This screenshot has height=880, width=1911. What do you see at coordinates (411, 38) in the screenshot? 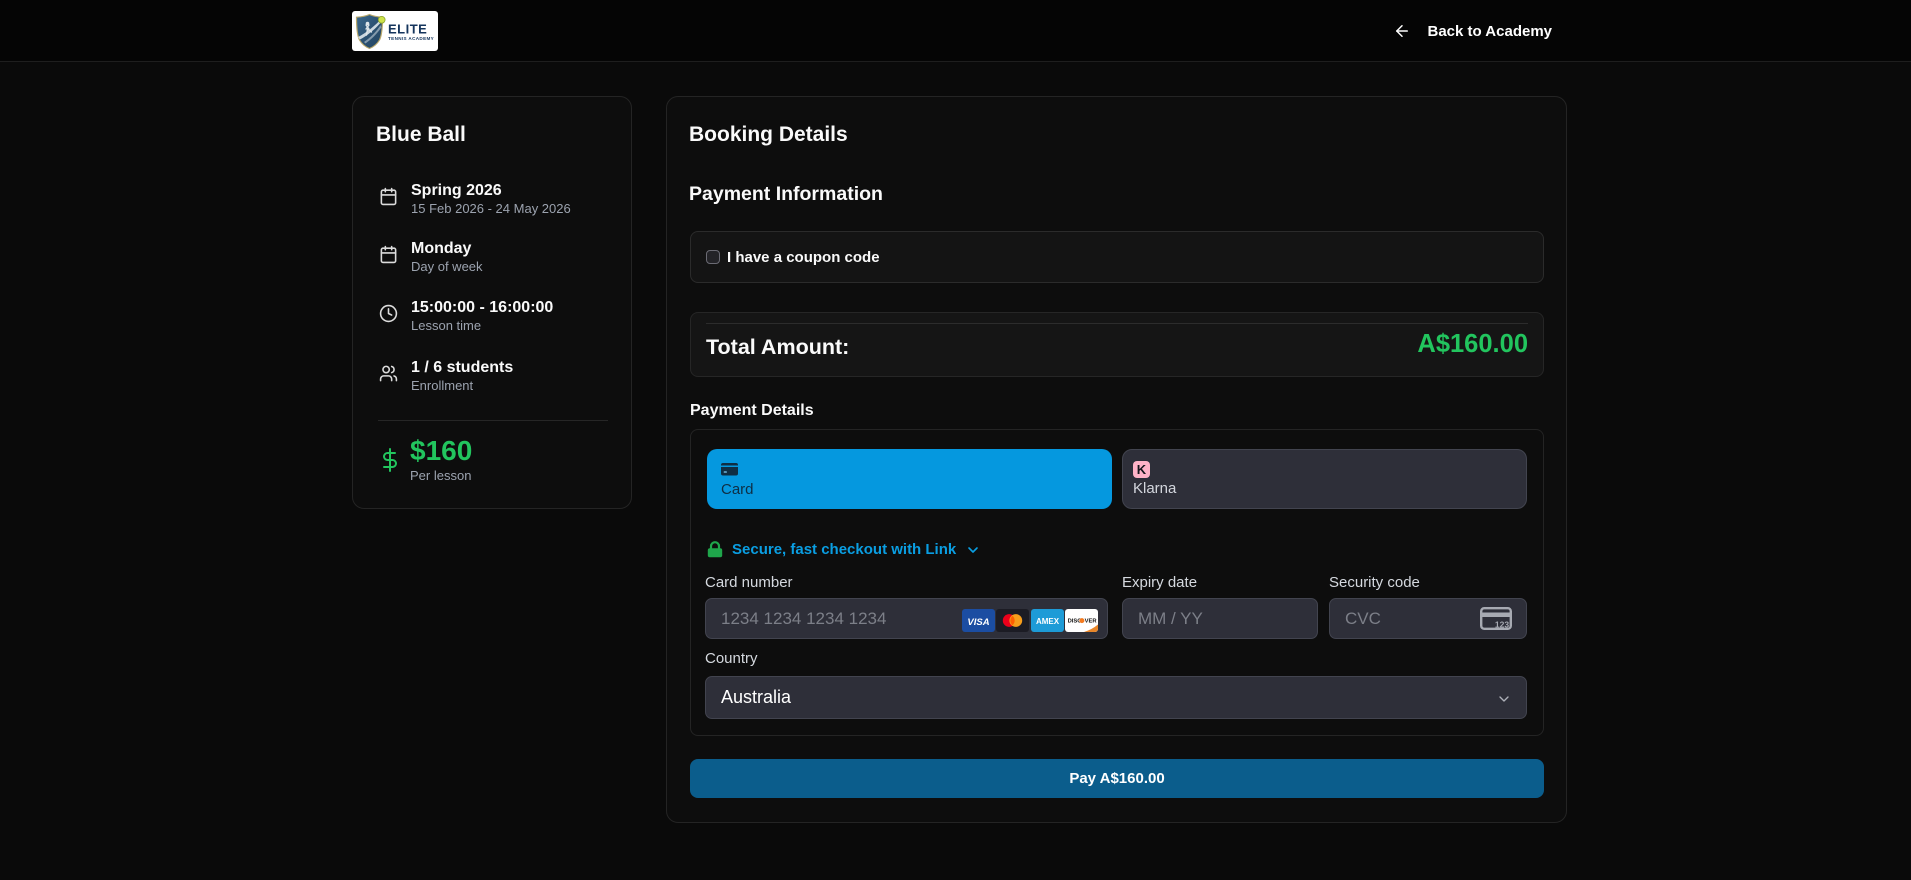
I see `svg-text: TENNIS ACADEMY` at bounding box center [411, 38].